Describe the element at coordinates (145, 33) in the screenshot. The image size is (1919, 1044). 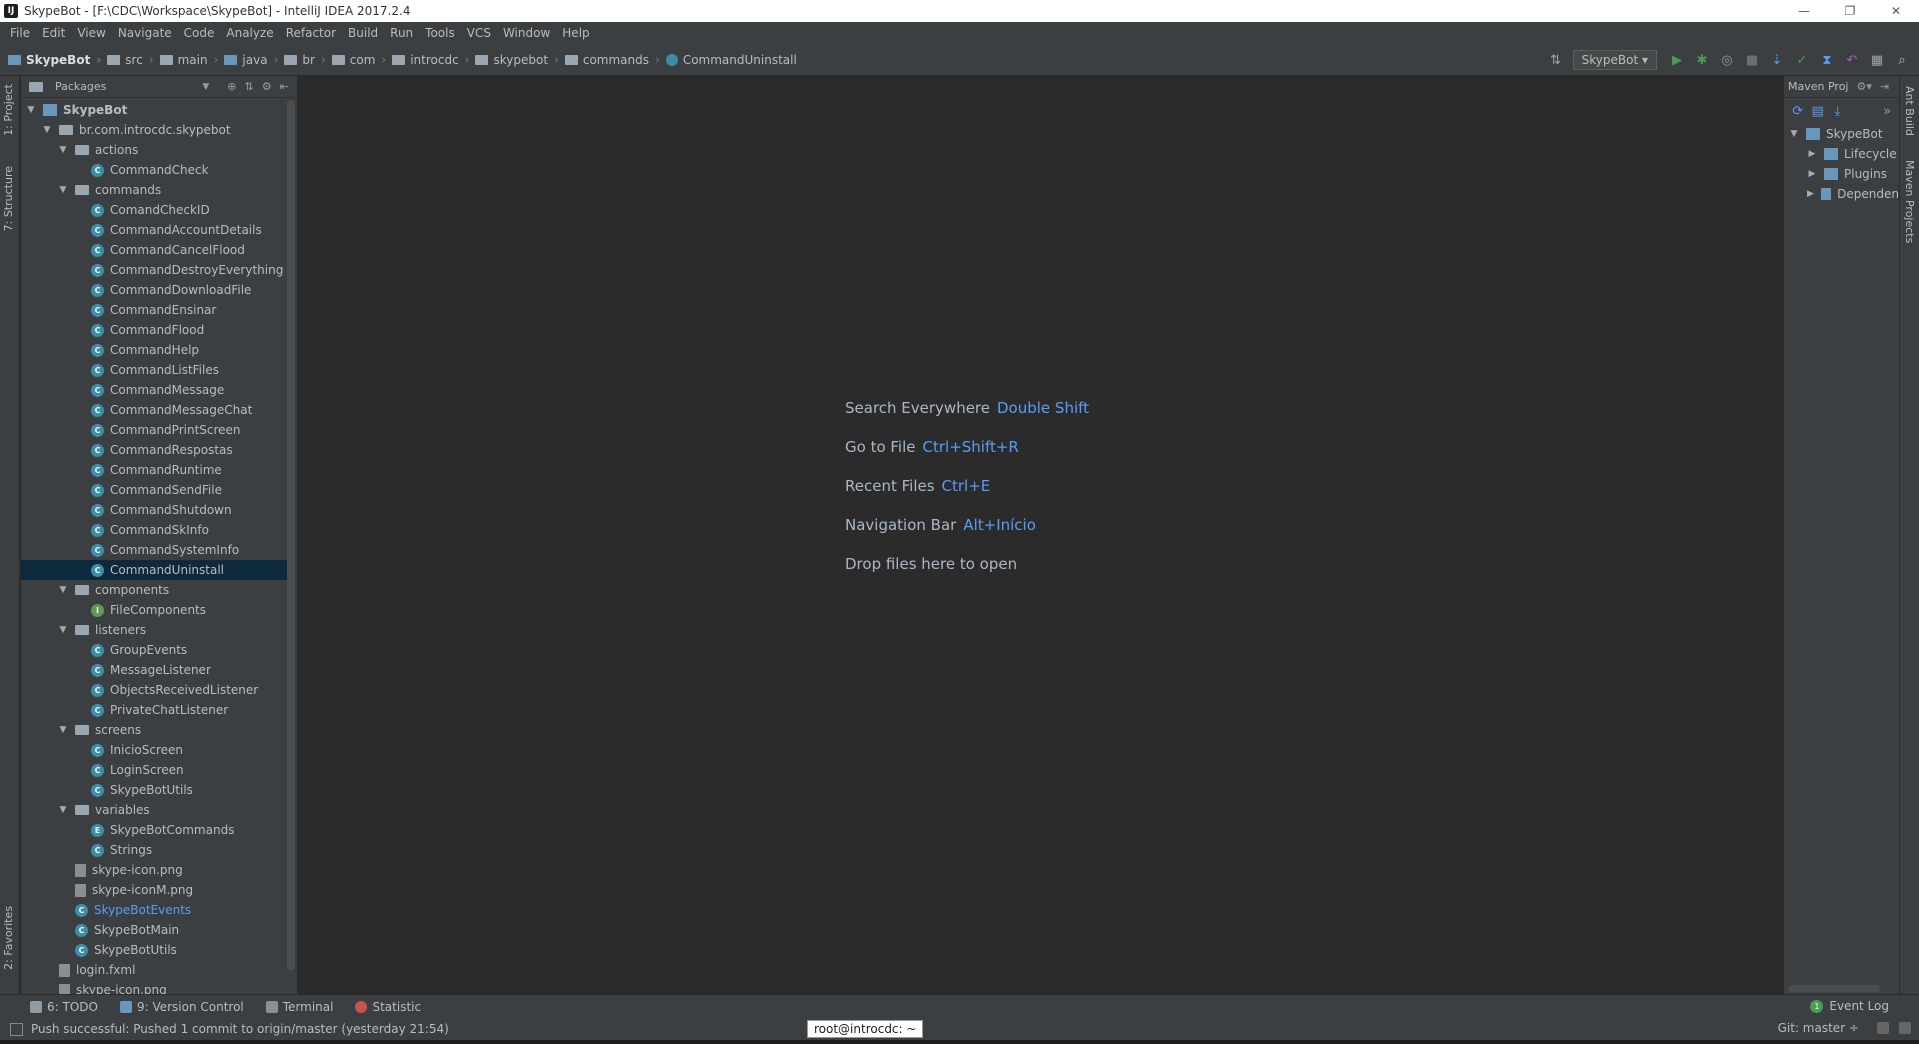
I see `menu-navigate: Navigate` at that location.